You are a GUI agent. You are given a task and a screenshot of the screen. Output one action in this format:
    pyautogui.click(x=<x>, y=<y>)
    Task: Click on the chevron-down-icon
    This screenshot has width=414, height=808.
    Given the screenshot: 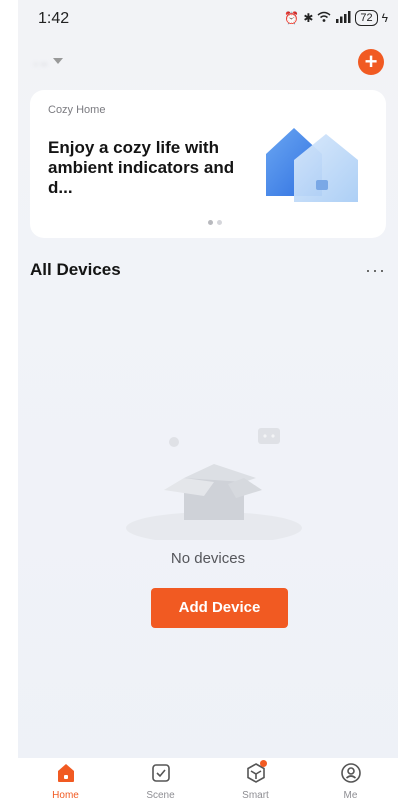 What is the action you would take?
    pyautogui.click(x=58, y=61)
    